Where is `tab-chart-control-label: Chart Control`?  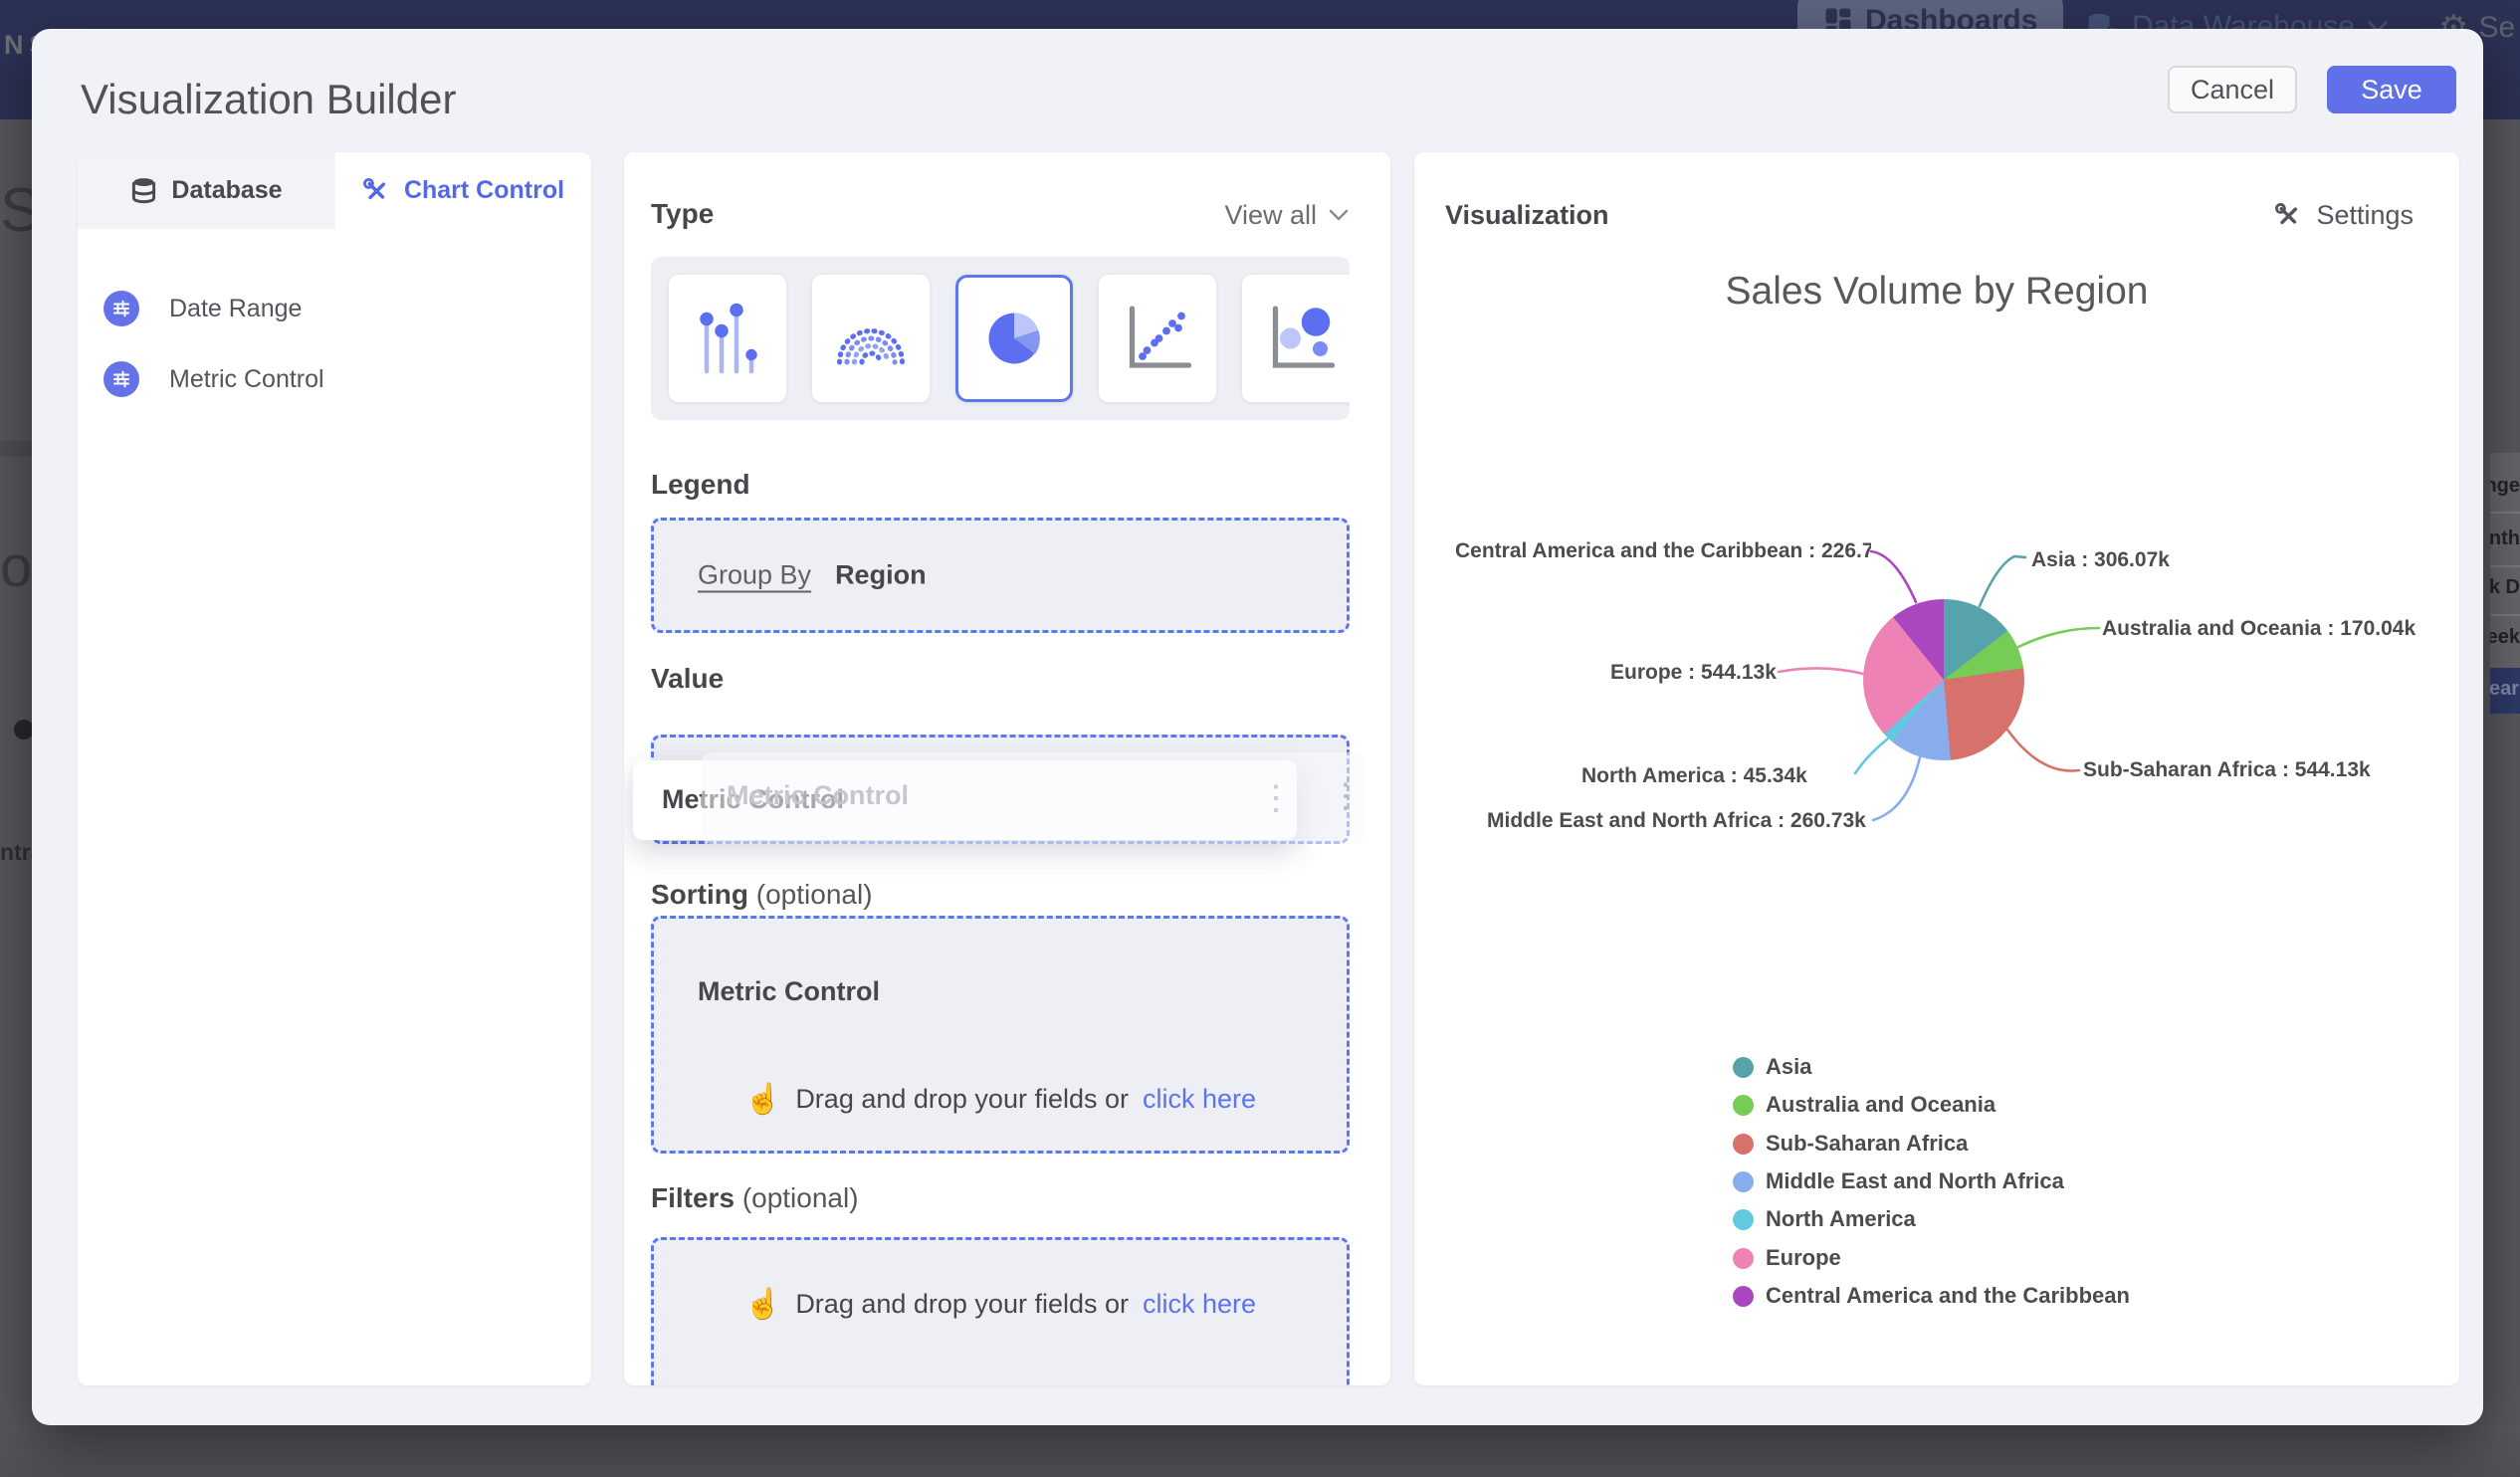 tab-chart-control-label: Chart Control is located at coordinates (484, 190).